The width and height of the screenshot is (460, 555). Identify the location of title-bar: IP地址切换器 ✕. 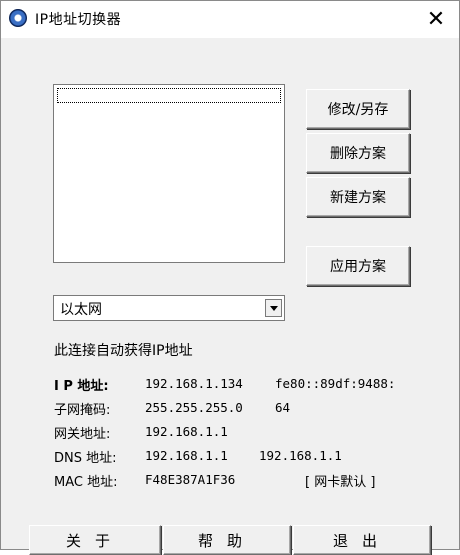
(230, 19).